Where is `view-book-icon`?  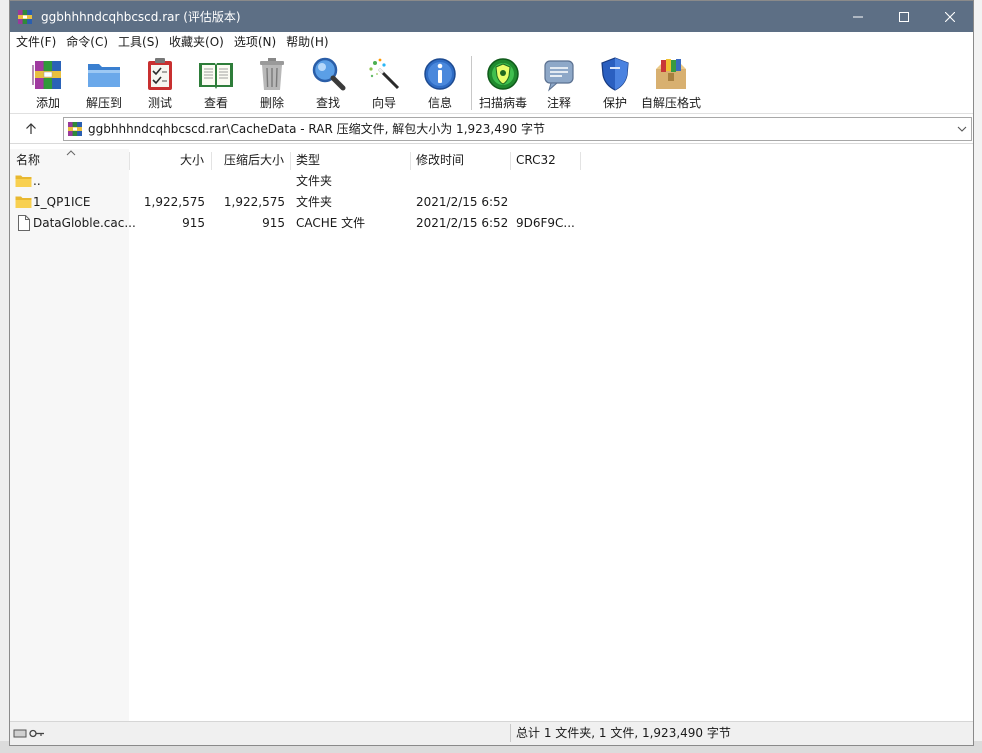 view-book-icon is located at coordinates (216, 76).